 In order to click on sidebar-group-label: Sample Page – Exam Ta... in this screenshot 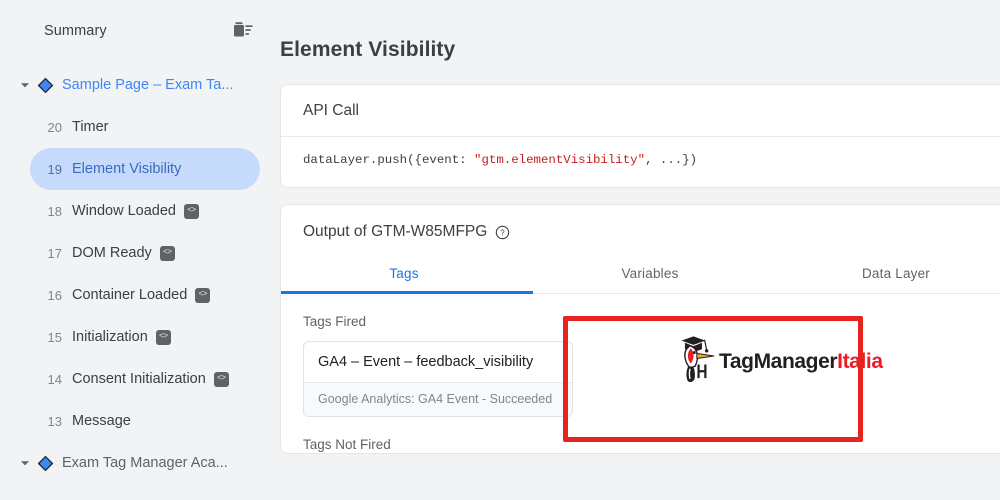, I will do `click(148, 85)`.